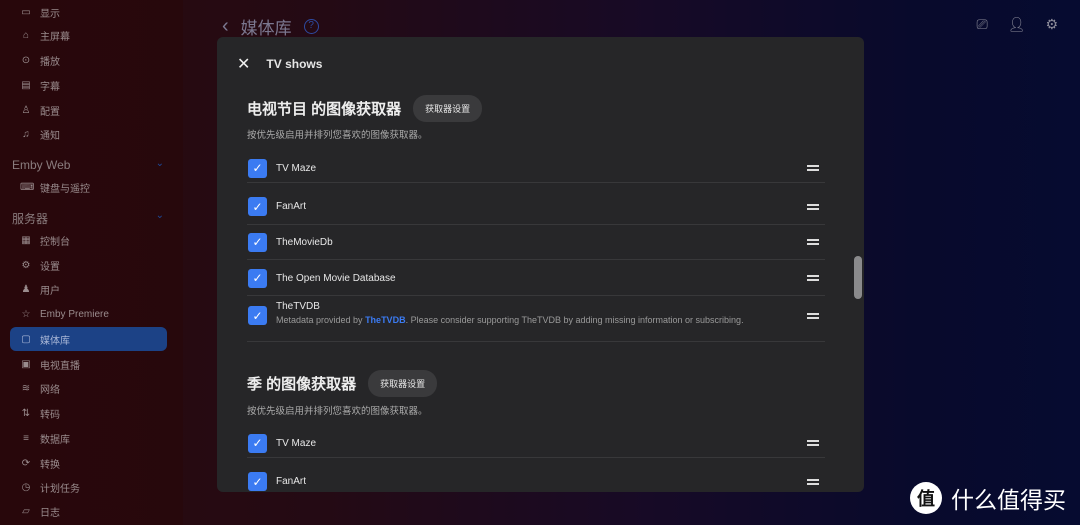  Describe the element at coordinates (536, 443) in the screenshot. I see `fetcher-row: ✓ TV Maze` at that location.